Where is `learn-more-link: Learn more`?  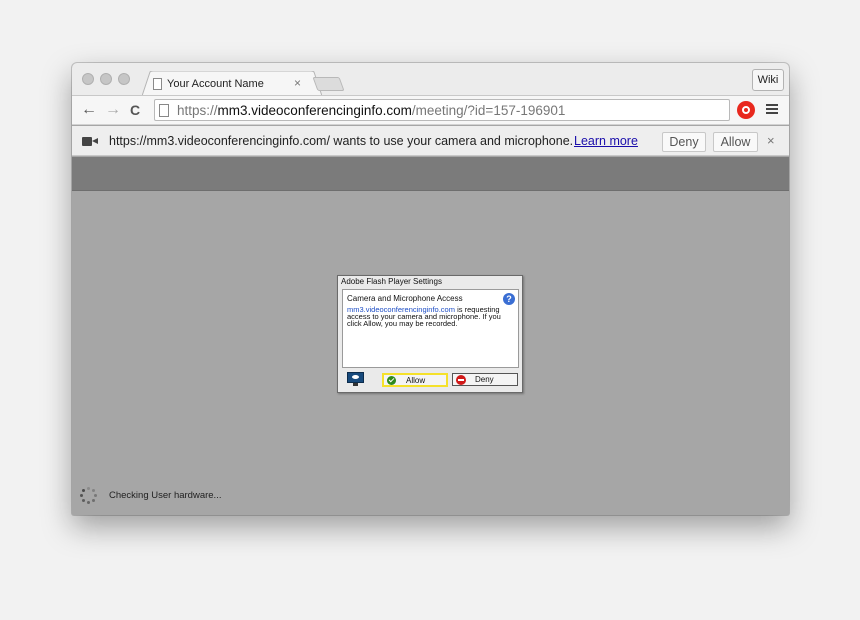 learn-more-link: Learn more is located at coordinates (606, 141).